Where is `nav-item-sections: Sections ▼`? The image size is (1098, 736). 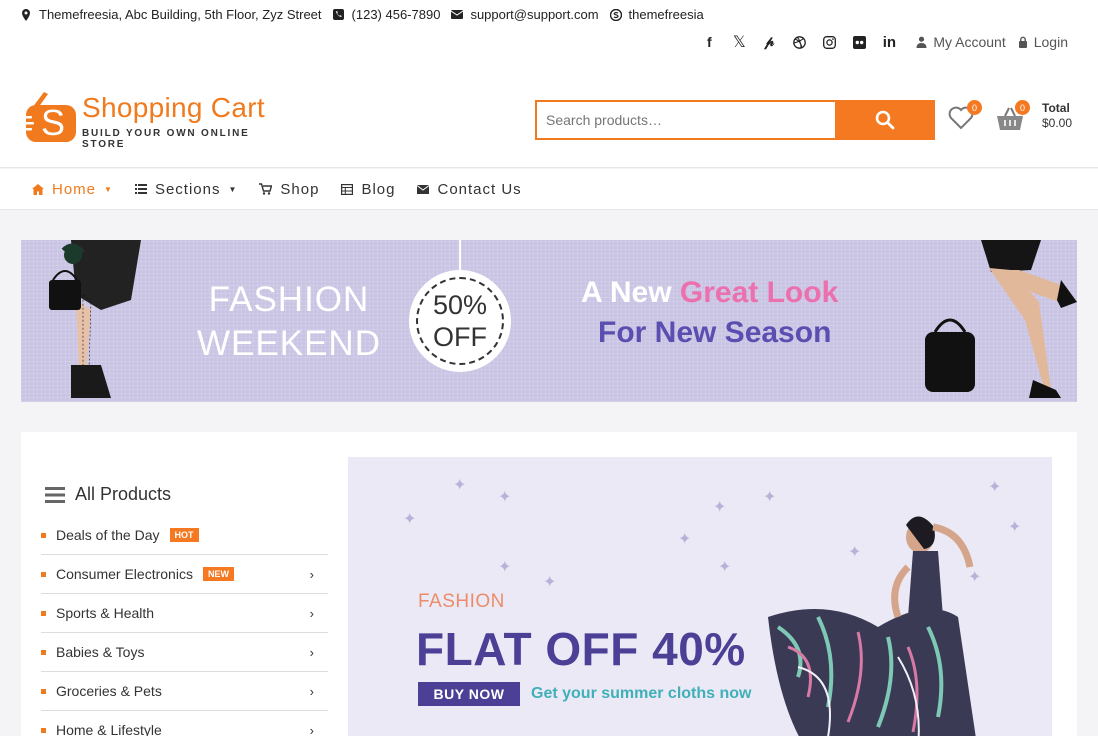 nav-item-sections: Sections ▼ is located at coordinates (186, 189).